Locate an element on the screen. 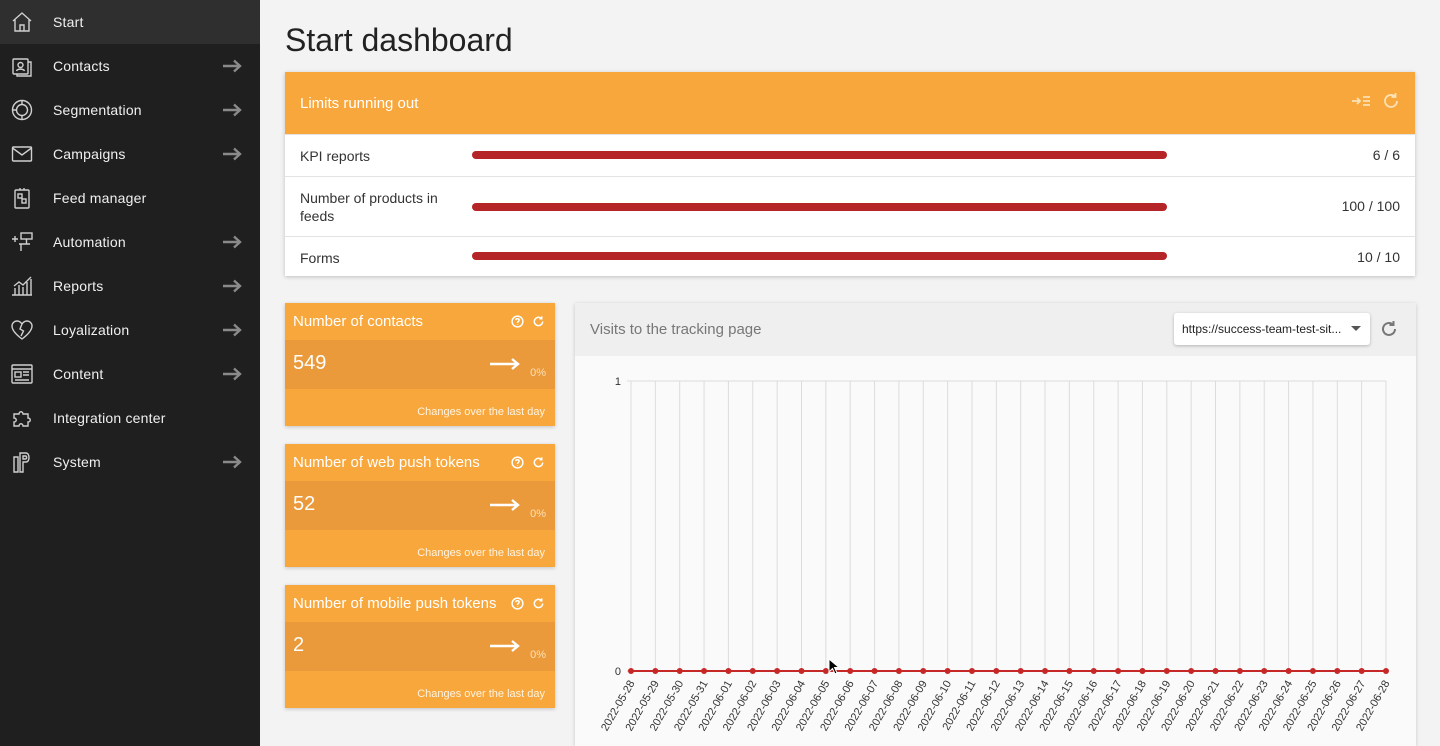 The width and height of the screenshot is (1440, 746). stat-header: Number of mobile push tokens is located at coordinates (420, 603).